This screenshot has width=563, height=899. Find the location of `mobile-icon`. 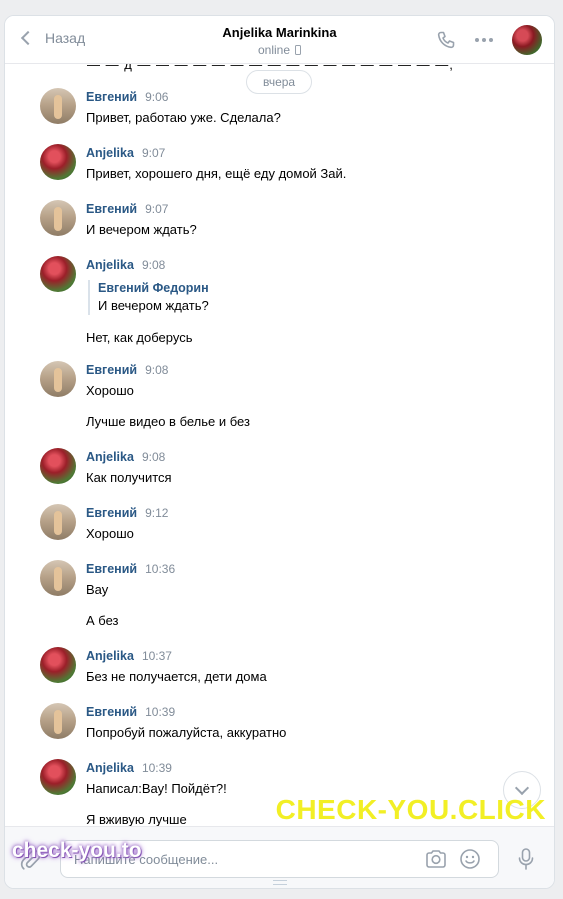

mobile-icon is located at coordinates (298, 50).